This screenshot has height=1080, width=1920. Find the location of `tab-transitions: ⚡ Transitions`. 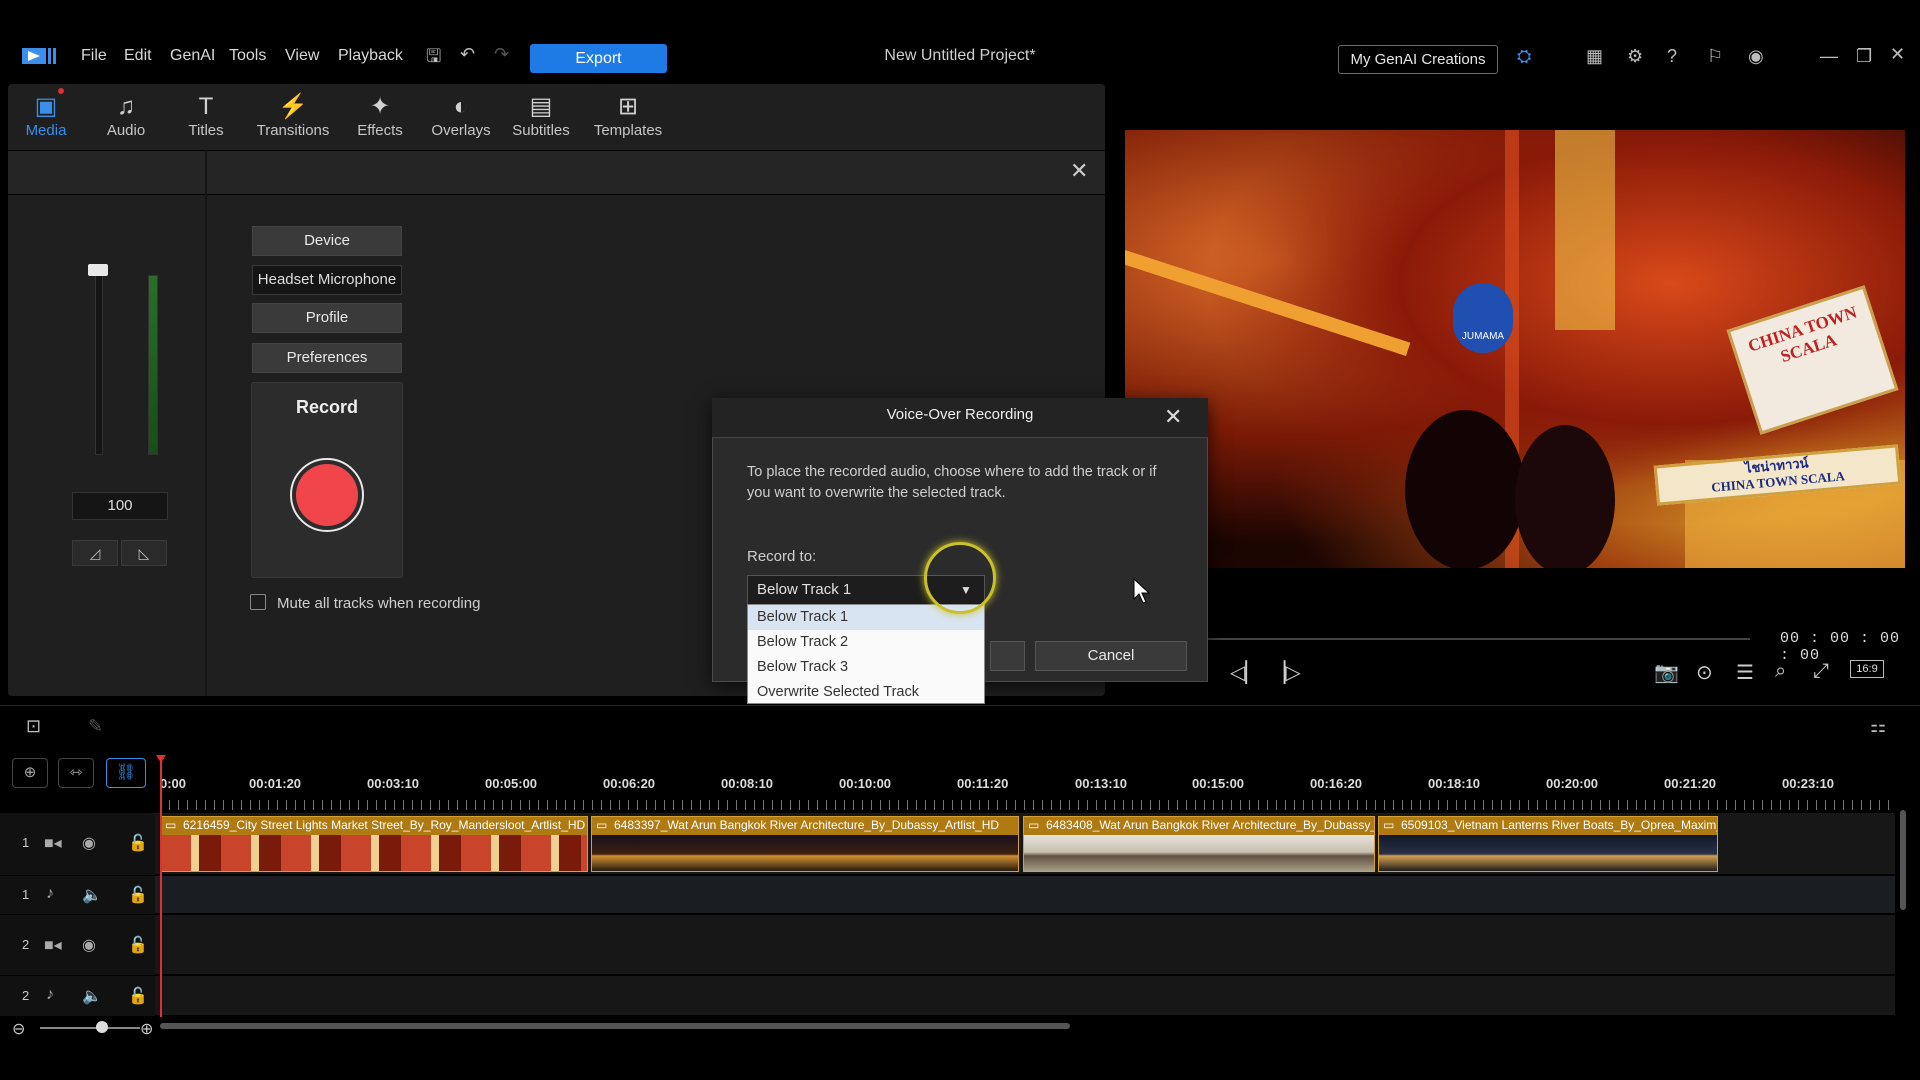

tab-transitions: ⚡ Transitions is located at coordinates (293, 117).